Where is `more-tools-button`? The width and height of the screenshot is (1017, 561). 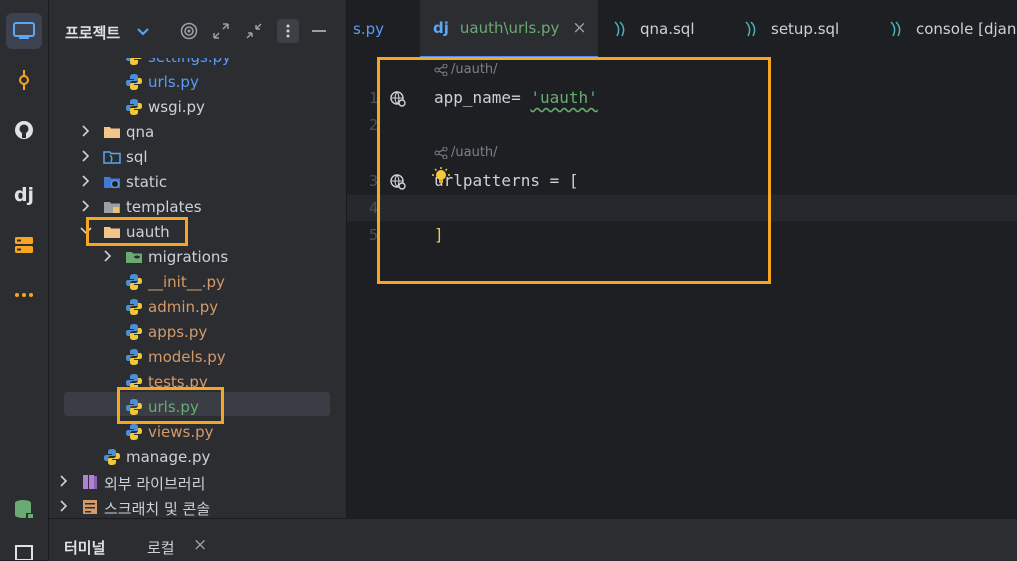 more-tools-button is located at coordinates (24, 295).